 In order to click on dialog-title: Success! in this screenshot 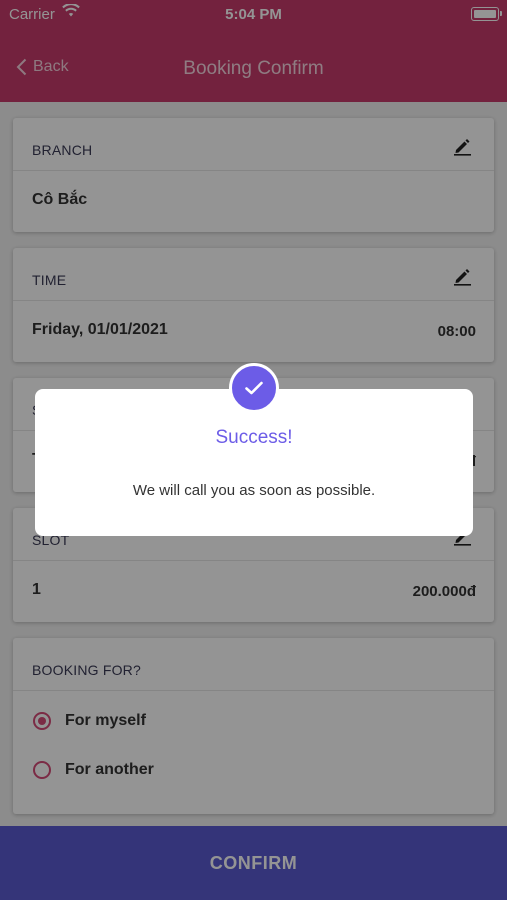, I will do `click(254, 437)`.